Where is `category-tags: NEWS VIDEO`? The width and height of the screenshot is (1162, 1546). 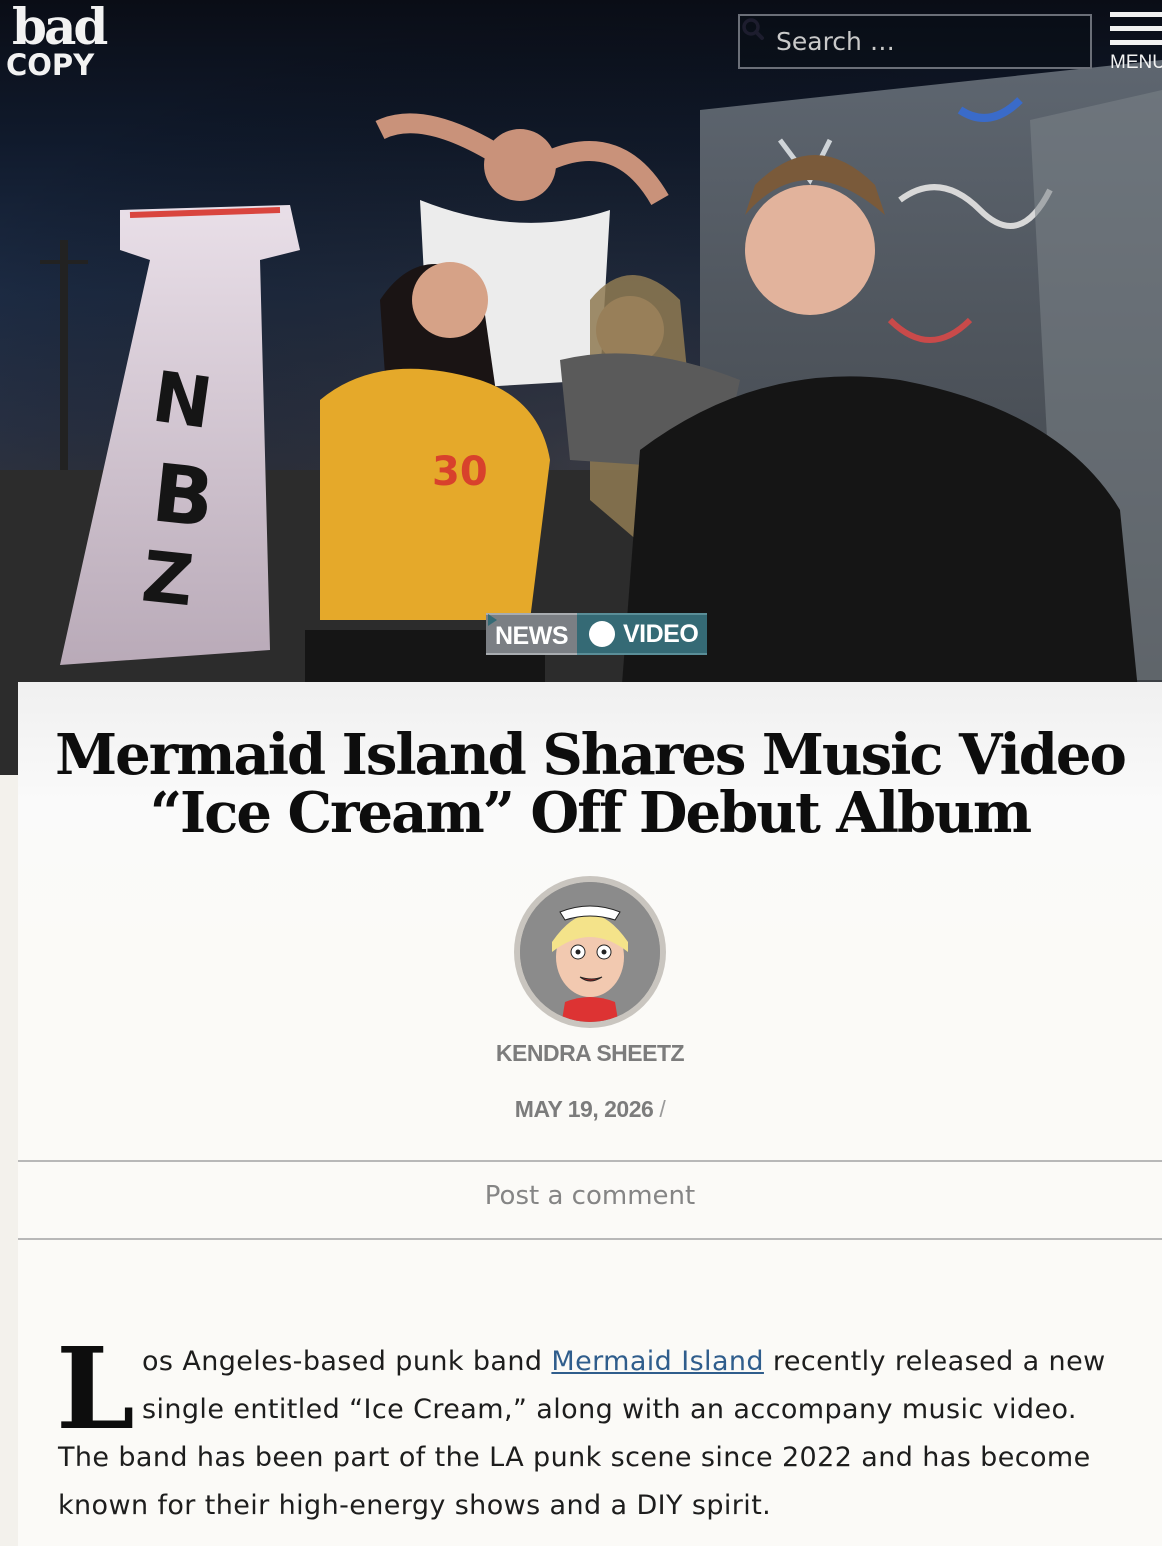
category-tags: NEWS VIDEO is located at coordinates (597, 634).